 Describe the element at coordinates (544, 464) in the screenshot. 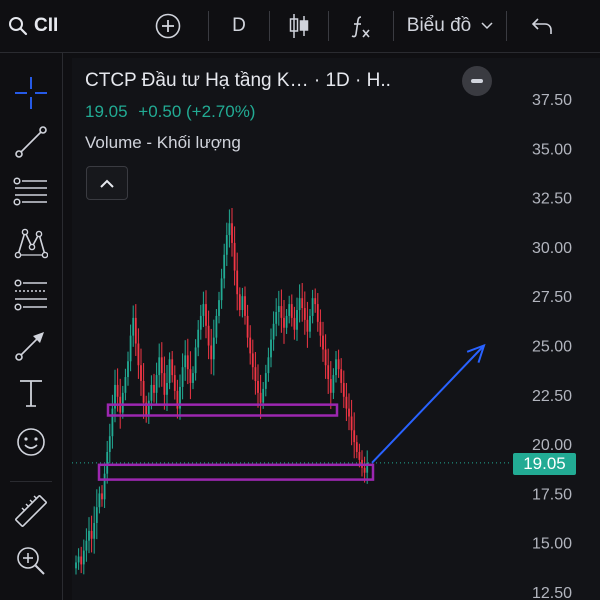

I see `current-price-badge: 19.05` at that location.